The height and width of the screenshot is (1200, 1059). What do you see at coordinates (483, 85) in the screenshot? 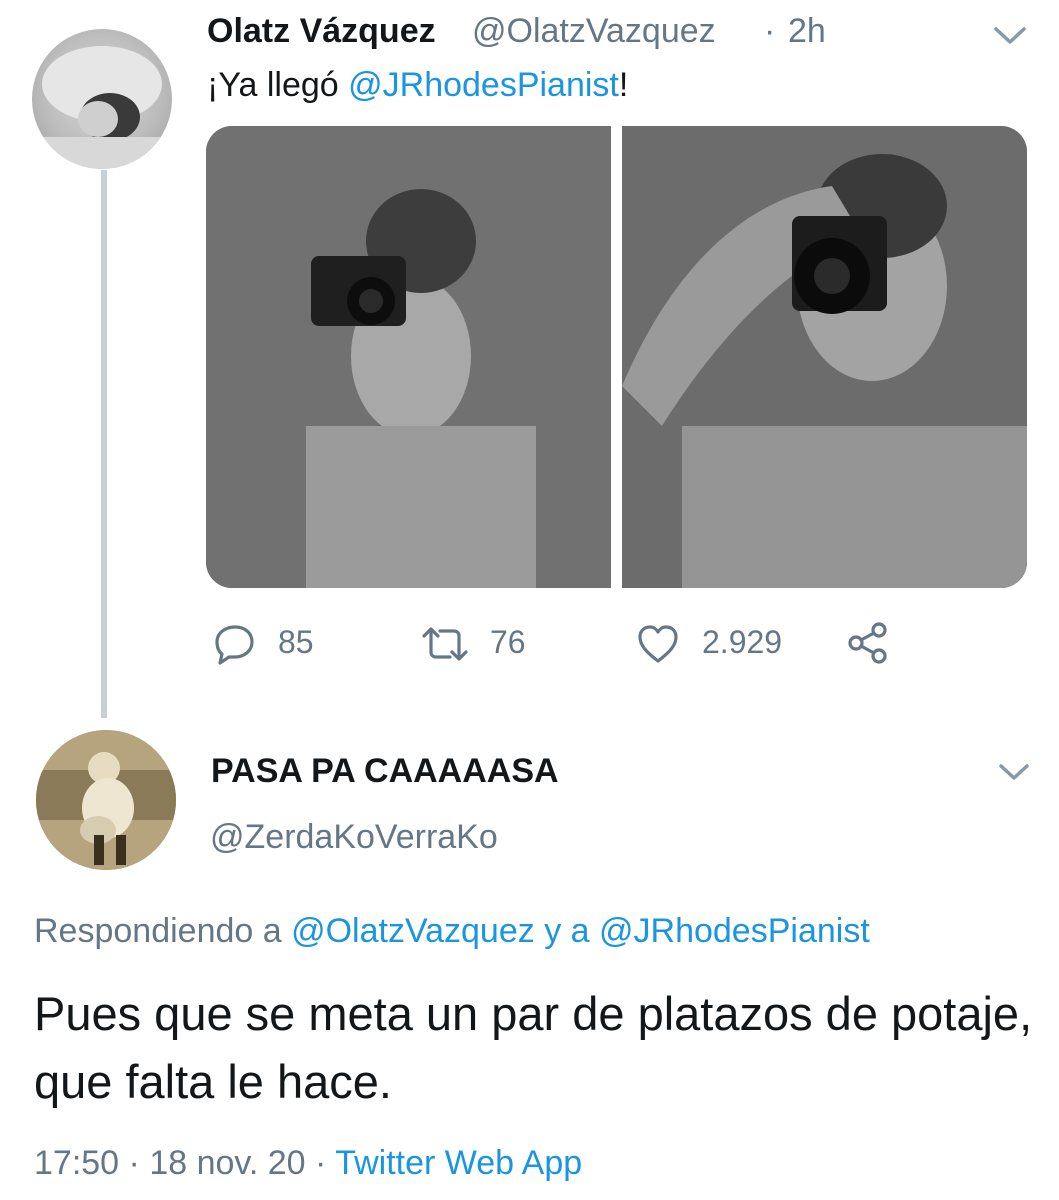
I see `mention-link: @JRhodesPianist` at bounding box center [483, 85].